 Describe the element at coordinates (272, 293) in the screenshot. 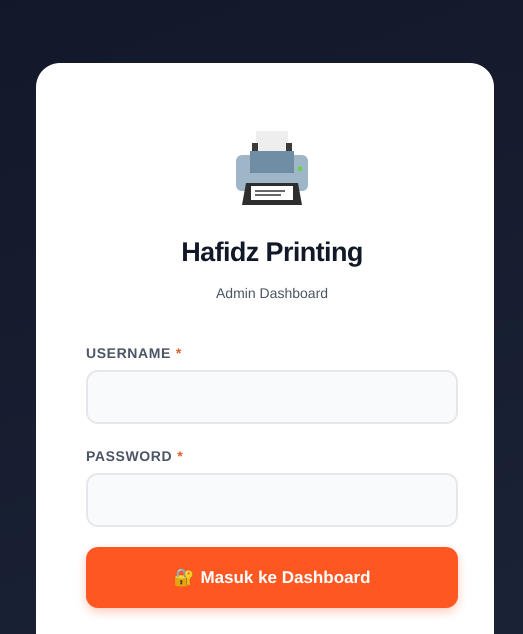

I see `app-subtitle: Admin Dashboard` at that location.